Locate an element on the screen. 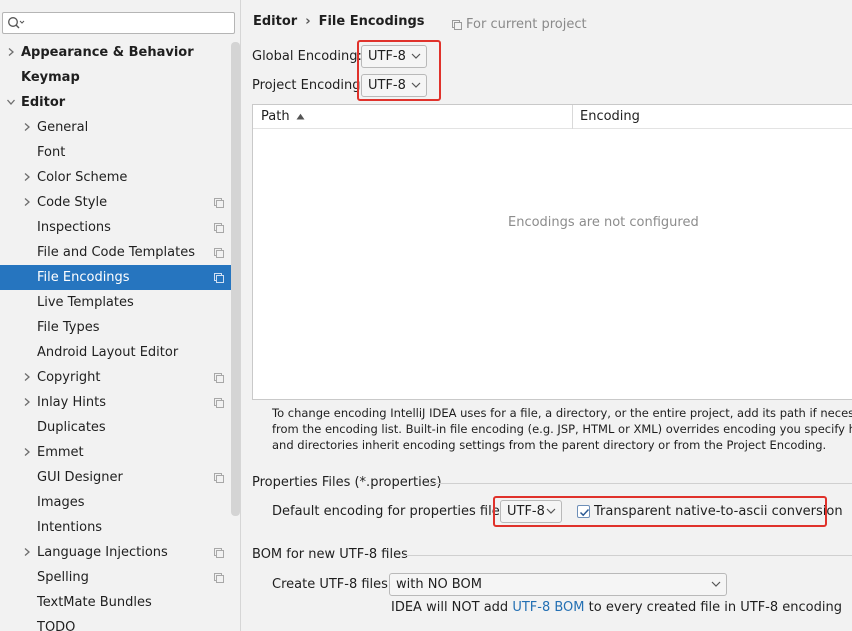 The image size is (852, 631). sidebar-item-code-style: Code Style is located at coordinates (120, 202).